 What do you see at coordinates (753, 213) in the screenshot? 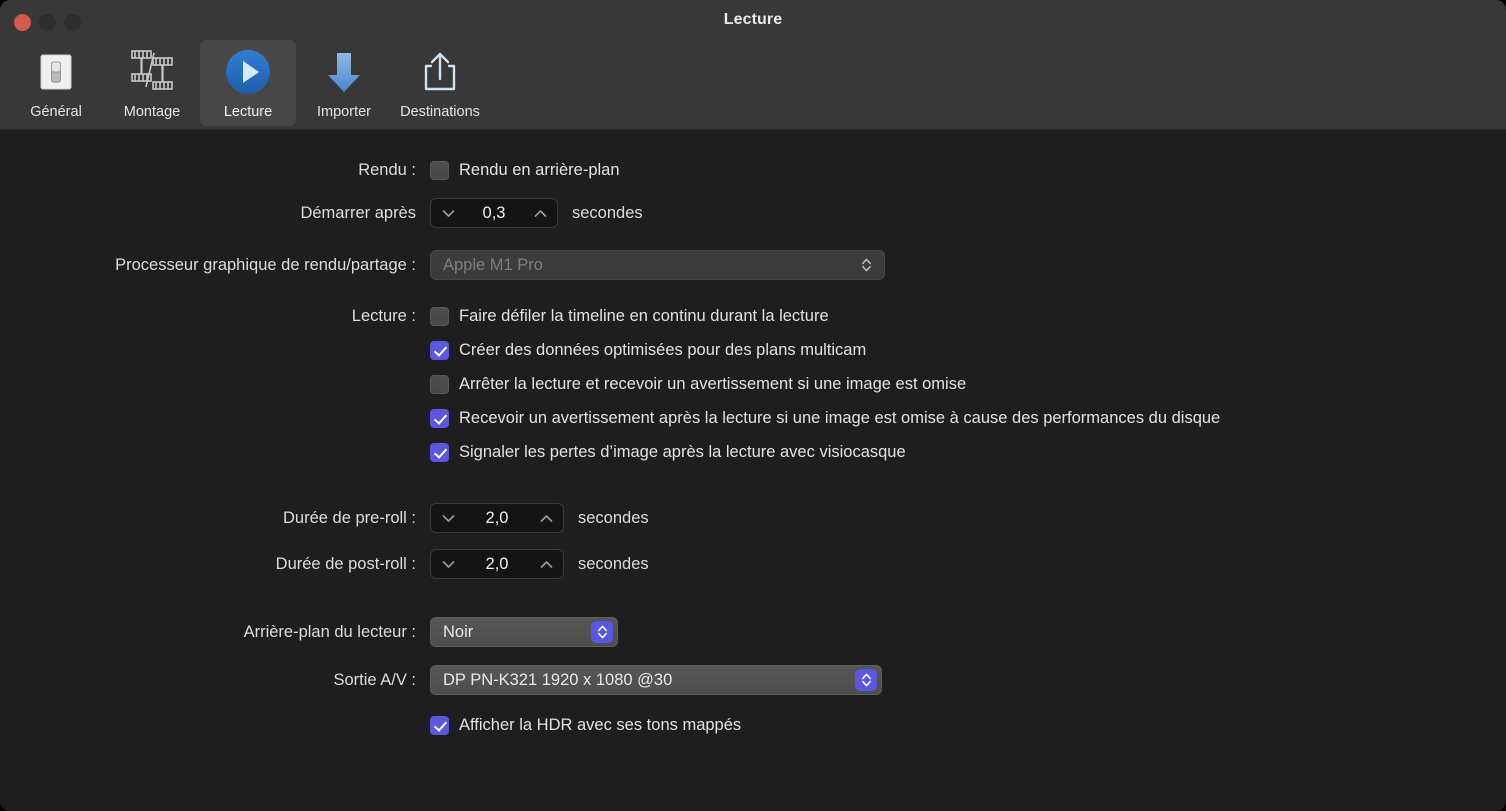
I see `row-render-delay: Démarrer après 0,3 secondes` at bounding box center [753, 213].